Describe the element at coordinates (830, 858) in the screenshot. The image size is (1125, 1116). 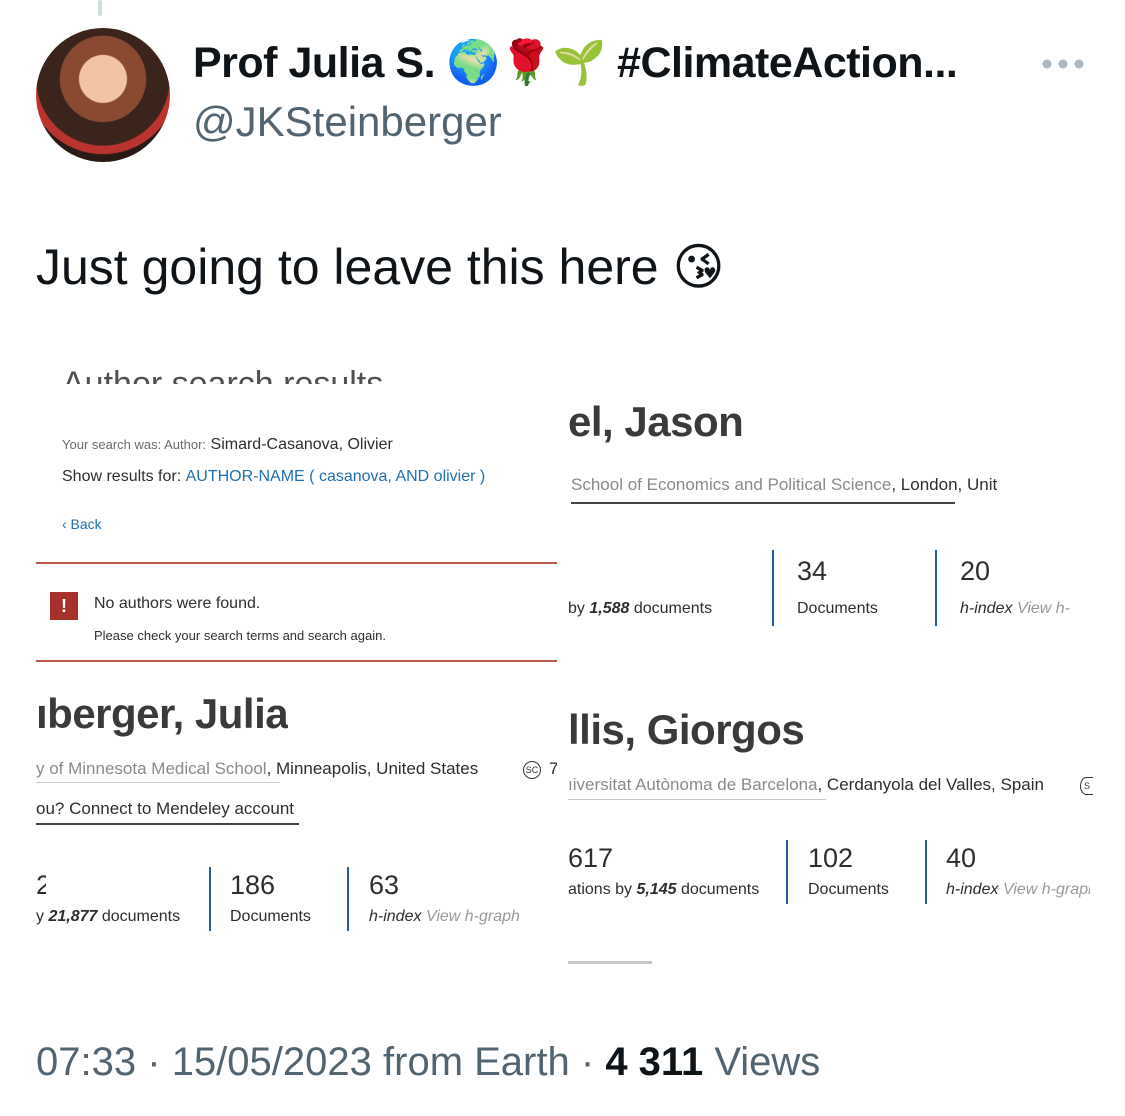
I see `documents-value: 102` at that location.